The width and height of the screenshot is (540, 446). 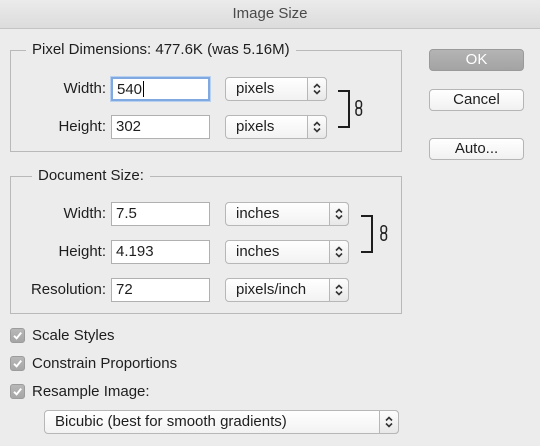 I want to click on scale-styles-checkbox, so click(x=17, y=335).